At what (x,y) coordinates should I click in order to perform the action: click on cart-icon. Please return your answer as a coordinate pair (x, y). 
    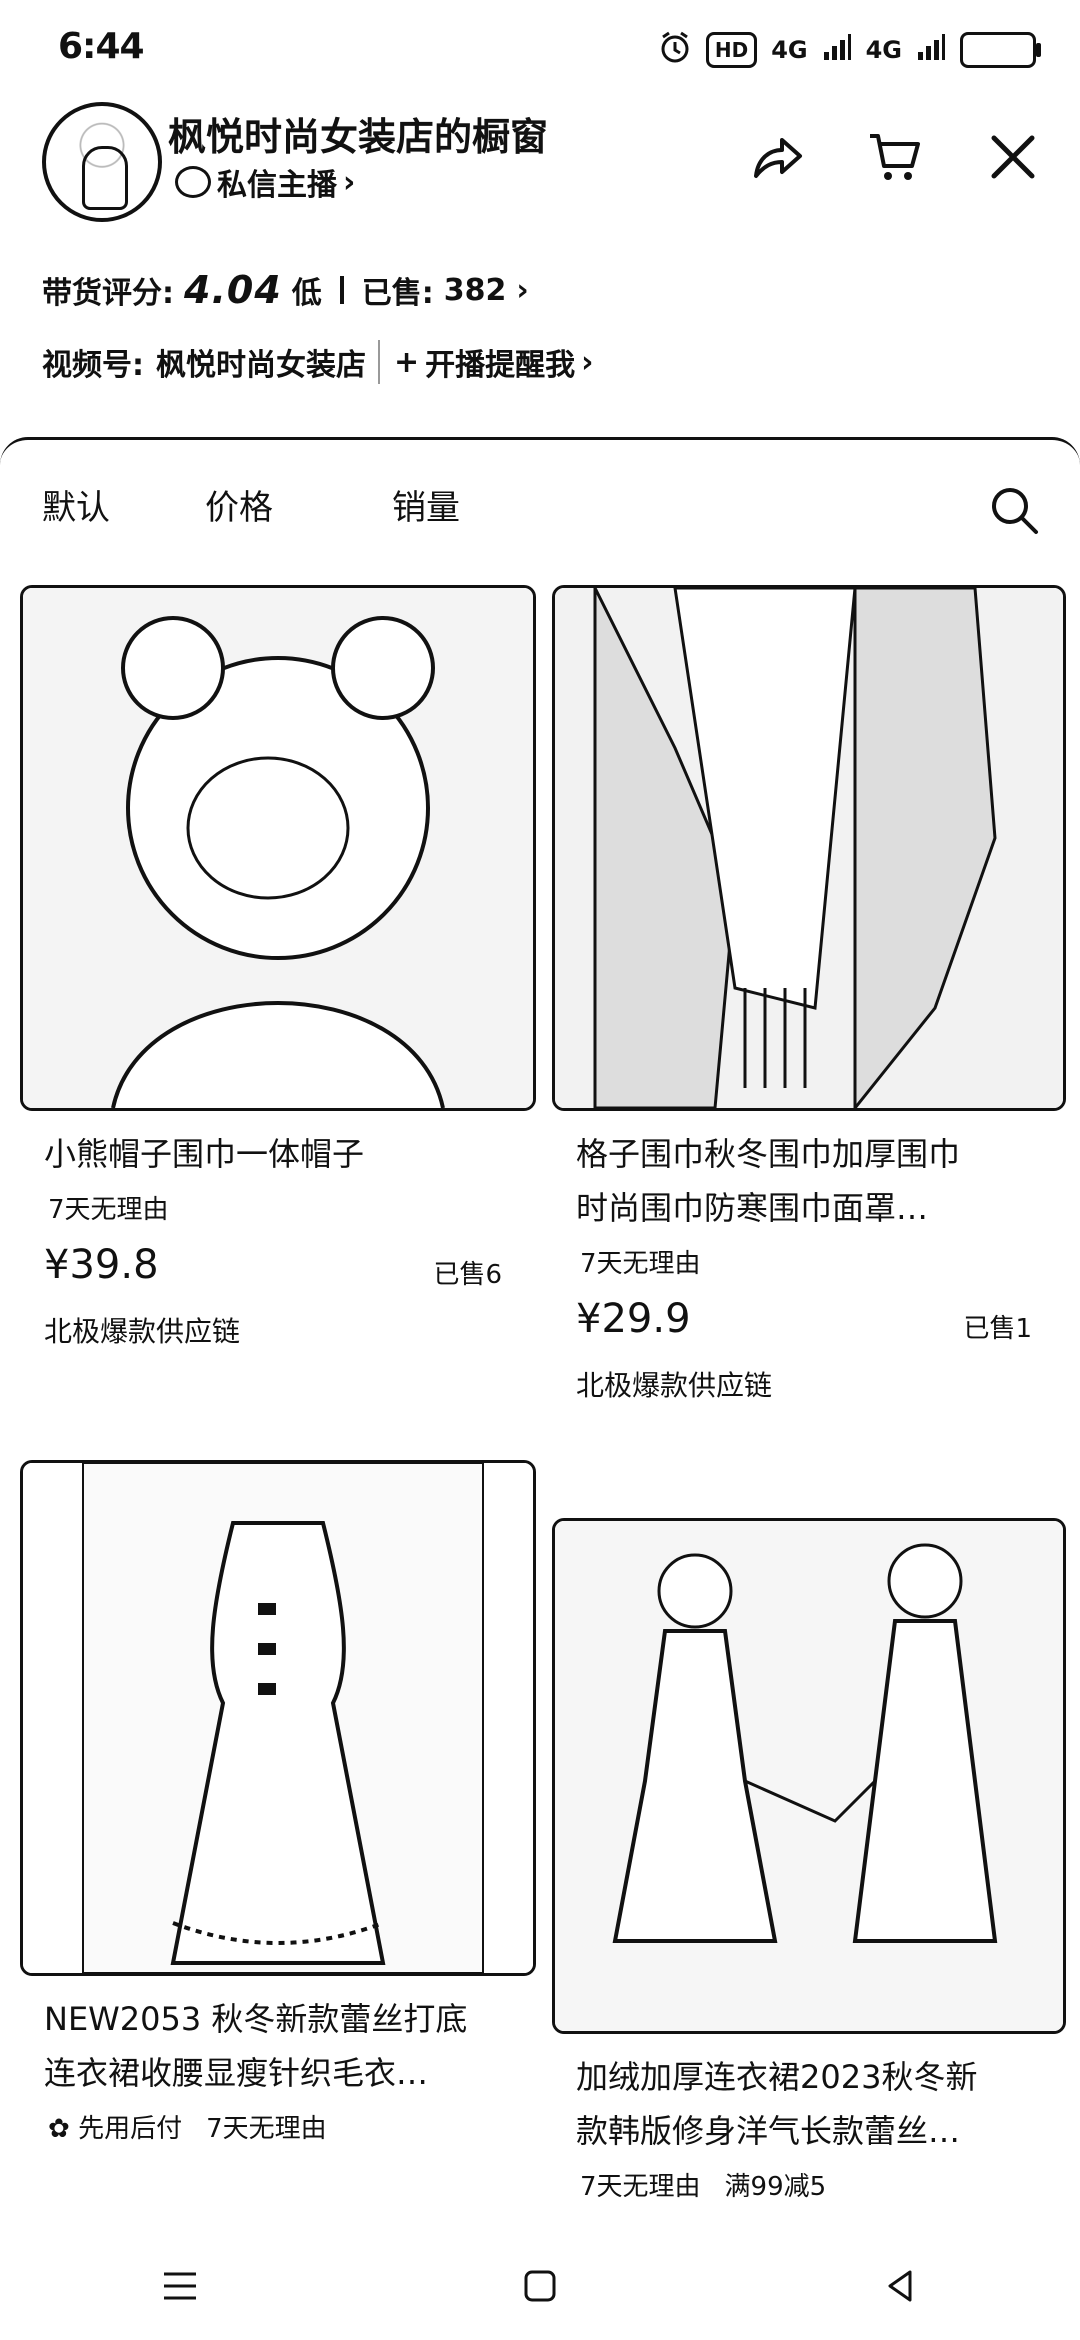
    Looking at the image, I should click on (895, 157).